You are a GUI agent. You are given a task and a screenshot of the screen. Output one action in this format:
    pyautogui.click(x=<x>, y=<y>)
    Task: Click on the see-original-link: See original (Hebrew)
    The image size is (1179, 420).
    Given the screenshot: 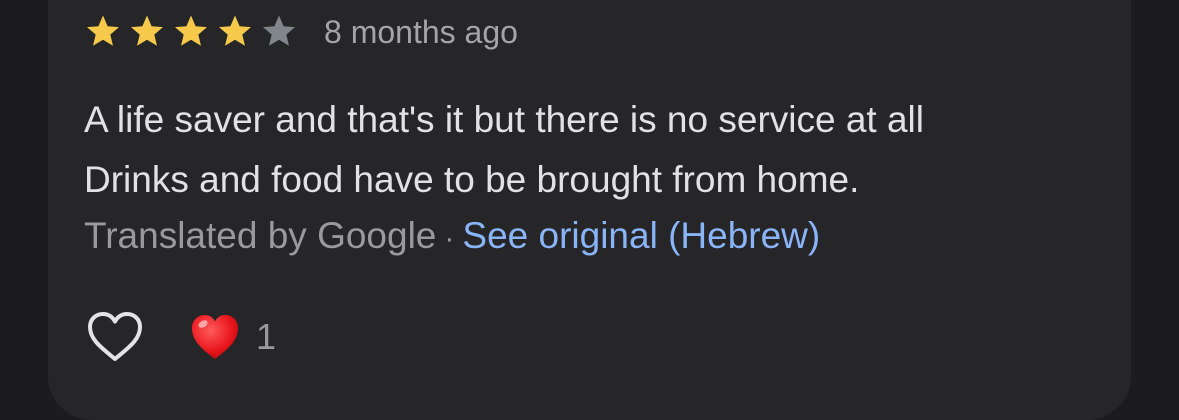 What is the action you would take?
    pyautogui.click(x=641, y=235)
    